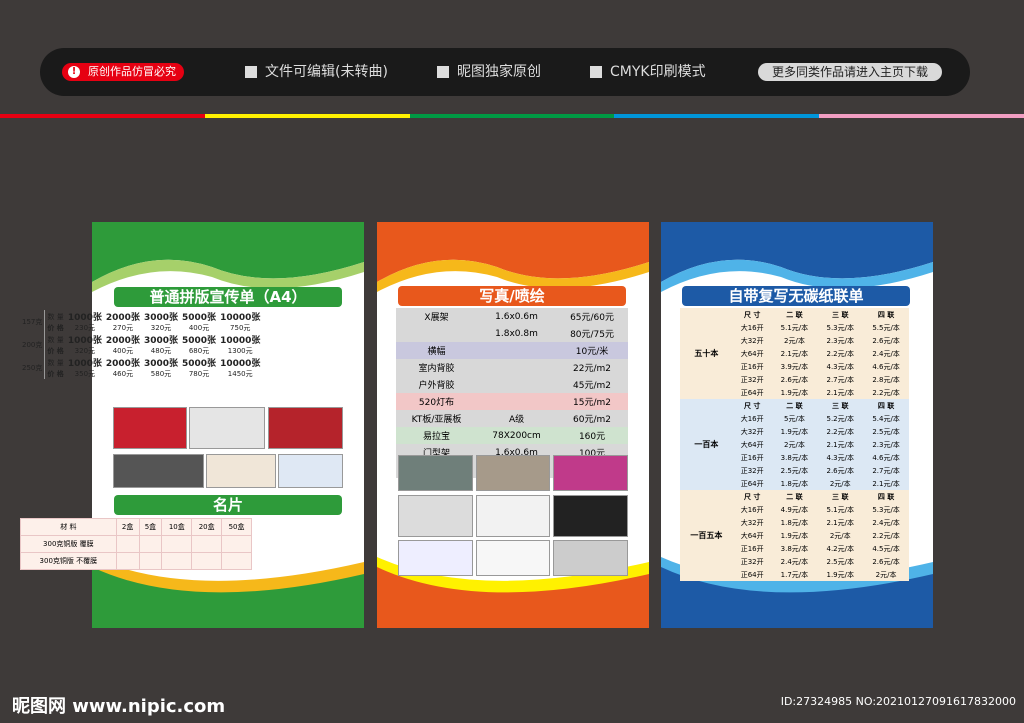  I want to click on table-cell: 460元, so click(123, 374).